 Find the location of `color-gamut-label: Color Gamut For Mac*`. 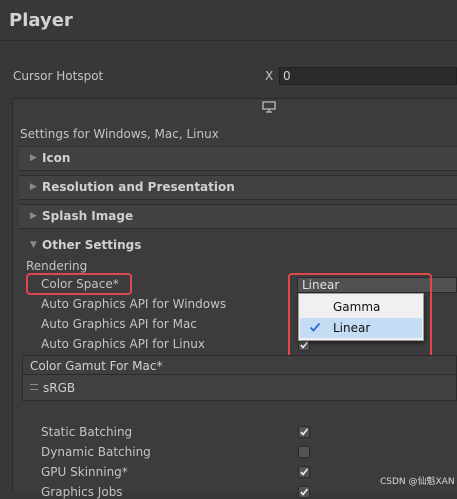

color-gamut-label: Color Gamut For Mac* is located at coordinates (96, 366).